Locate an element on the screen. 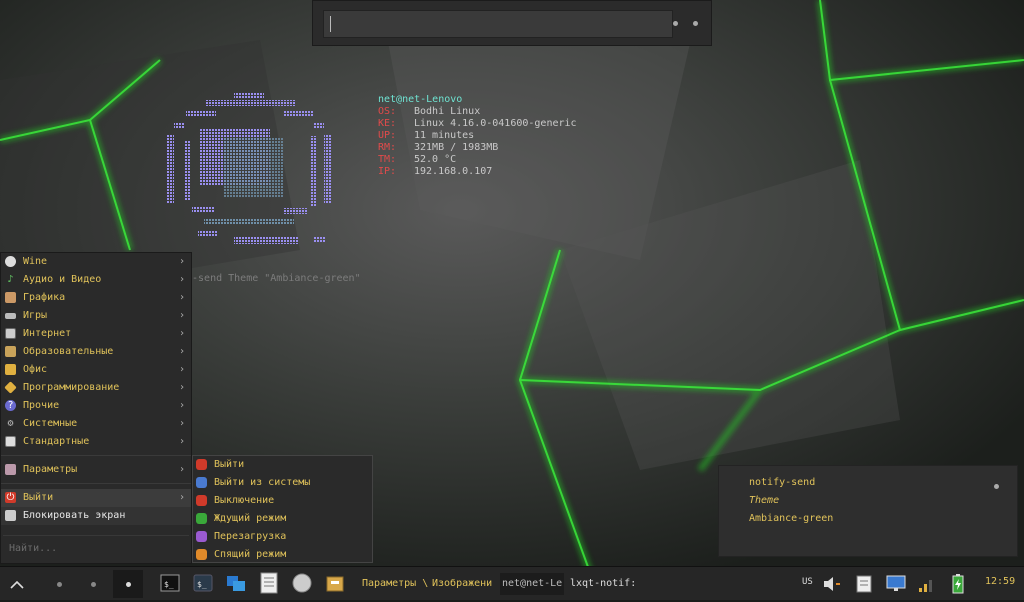 The width and height of the screenshot is (1024, 602). menu-item-accessories: Стандартные › is located at coordinates (96, 442).